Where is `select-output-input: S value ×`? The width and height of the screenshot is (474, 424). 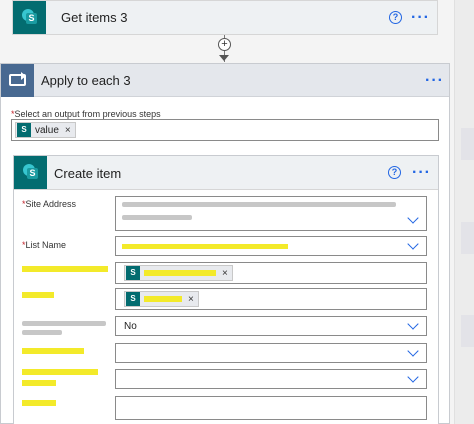
select-output-input: S value × is located at coordinates (225, 130).